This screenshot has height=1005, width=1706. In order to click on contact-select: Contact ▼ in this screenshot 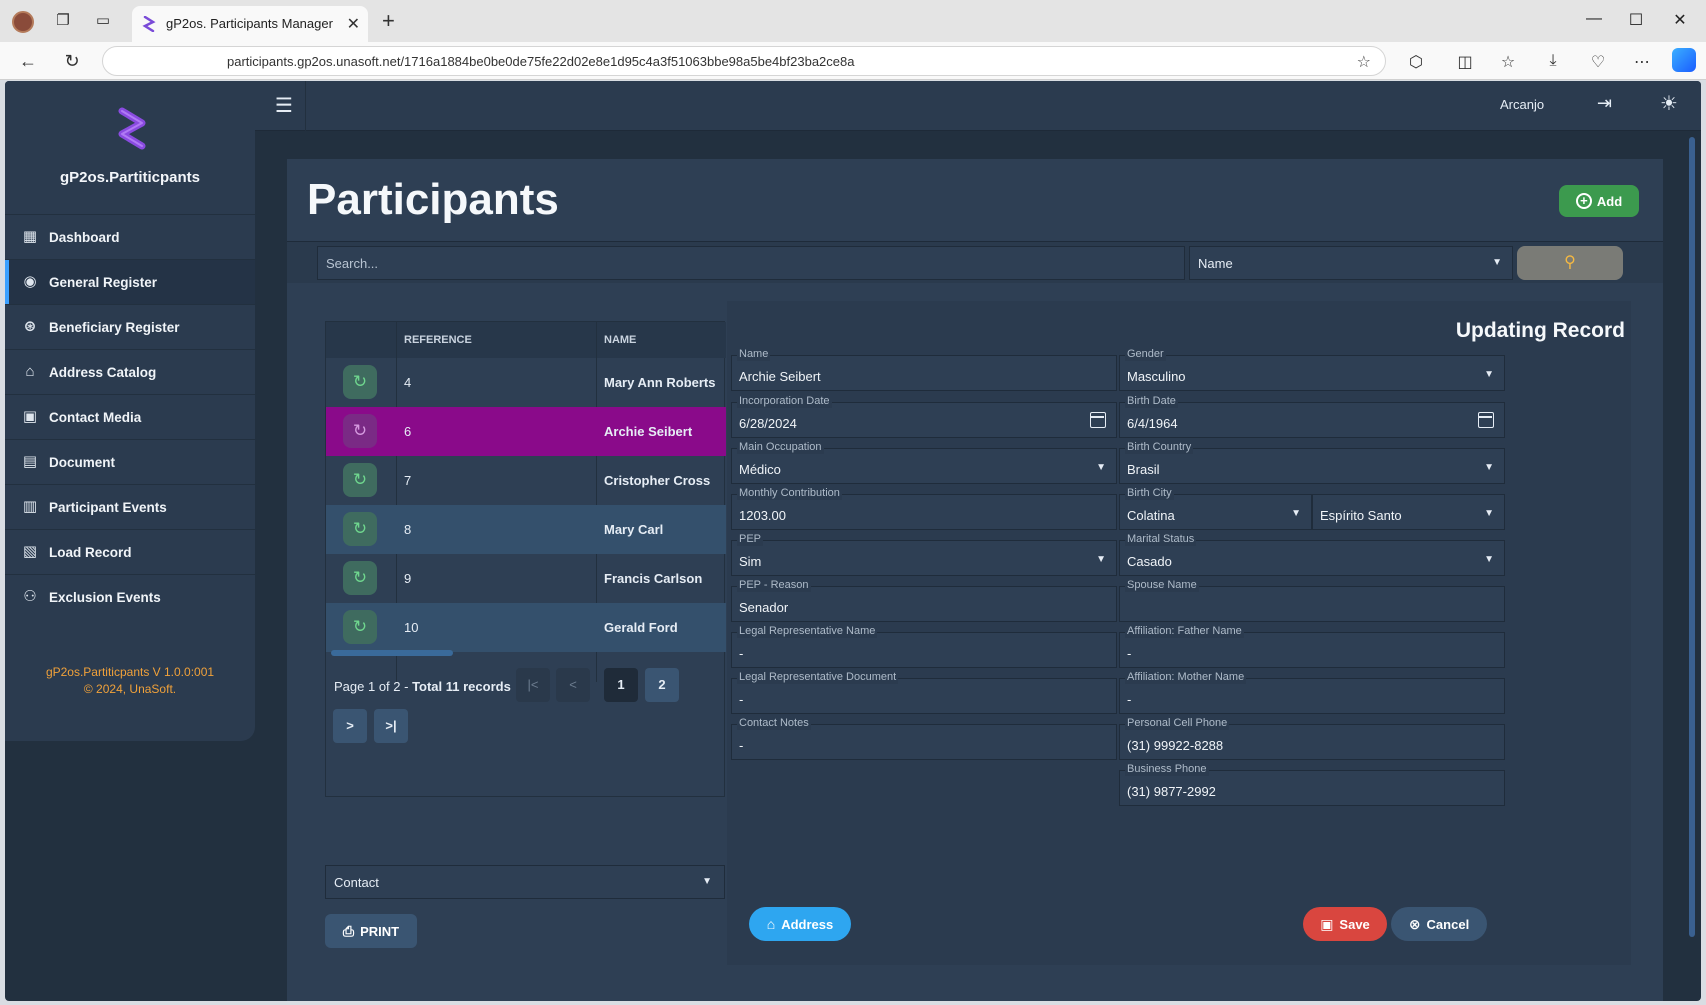, I will do `click(525, 882)`.